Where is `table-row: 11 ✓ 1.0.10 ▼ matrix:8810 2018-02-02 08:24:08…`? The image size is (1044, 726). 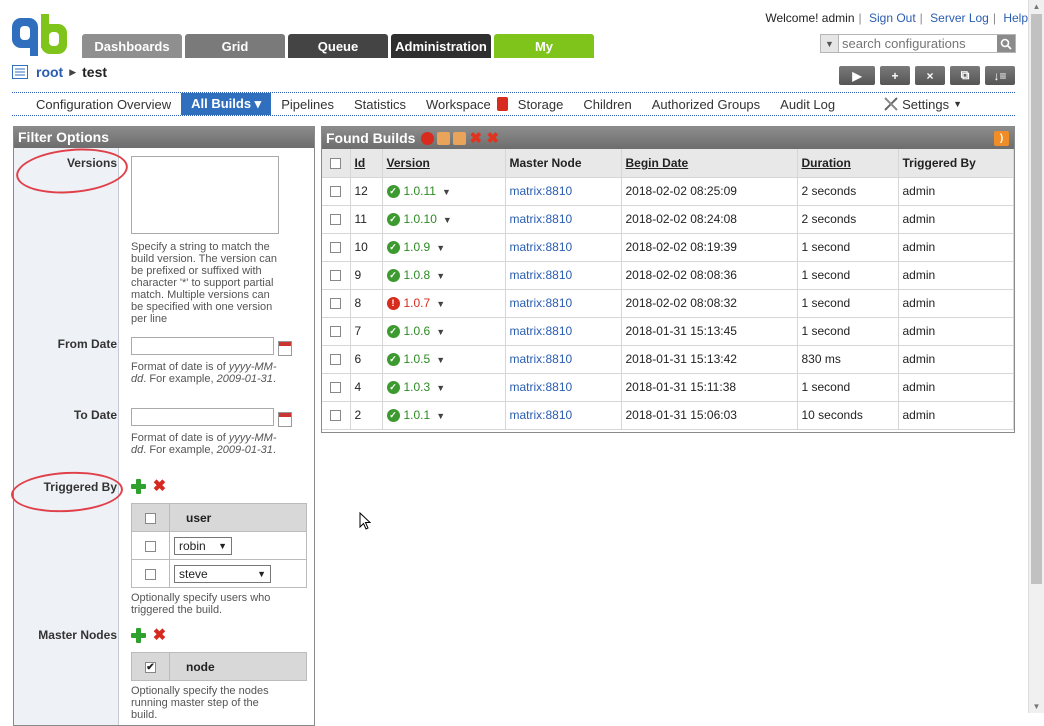 table-row: 11 ✓ 1.0.10 ▼ matrix:8810 2018-02-02 08:24:08… is located at coordinates (668, 219).